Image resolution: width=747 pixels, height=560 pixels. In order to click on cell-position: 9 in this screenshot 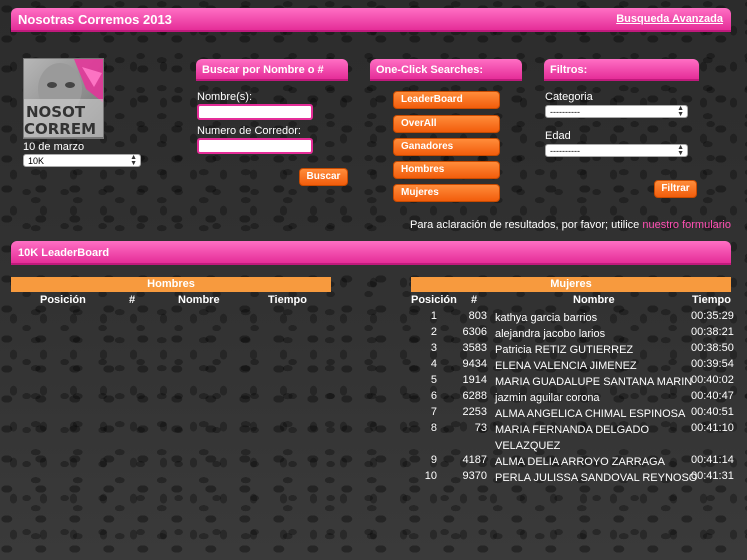, I will do `click(433, 460)`.